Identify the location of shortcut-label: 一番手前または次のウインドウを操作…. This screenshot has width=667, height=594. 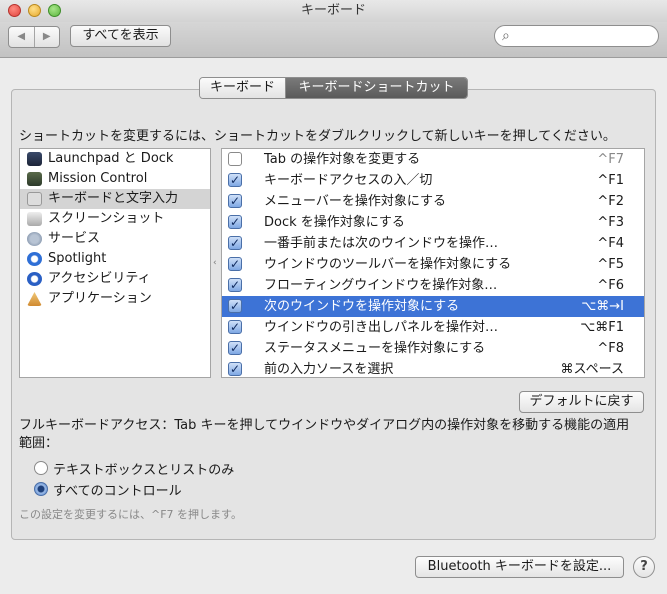
(381, 243).